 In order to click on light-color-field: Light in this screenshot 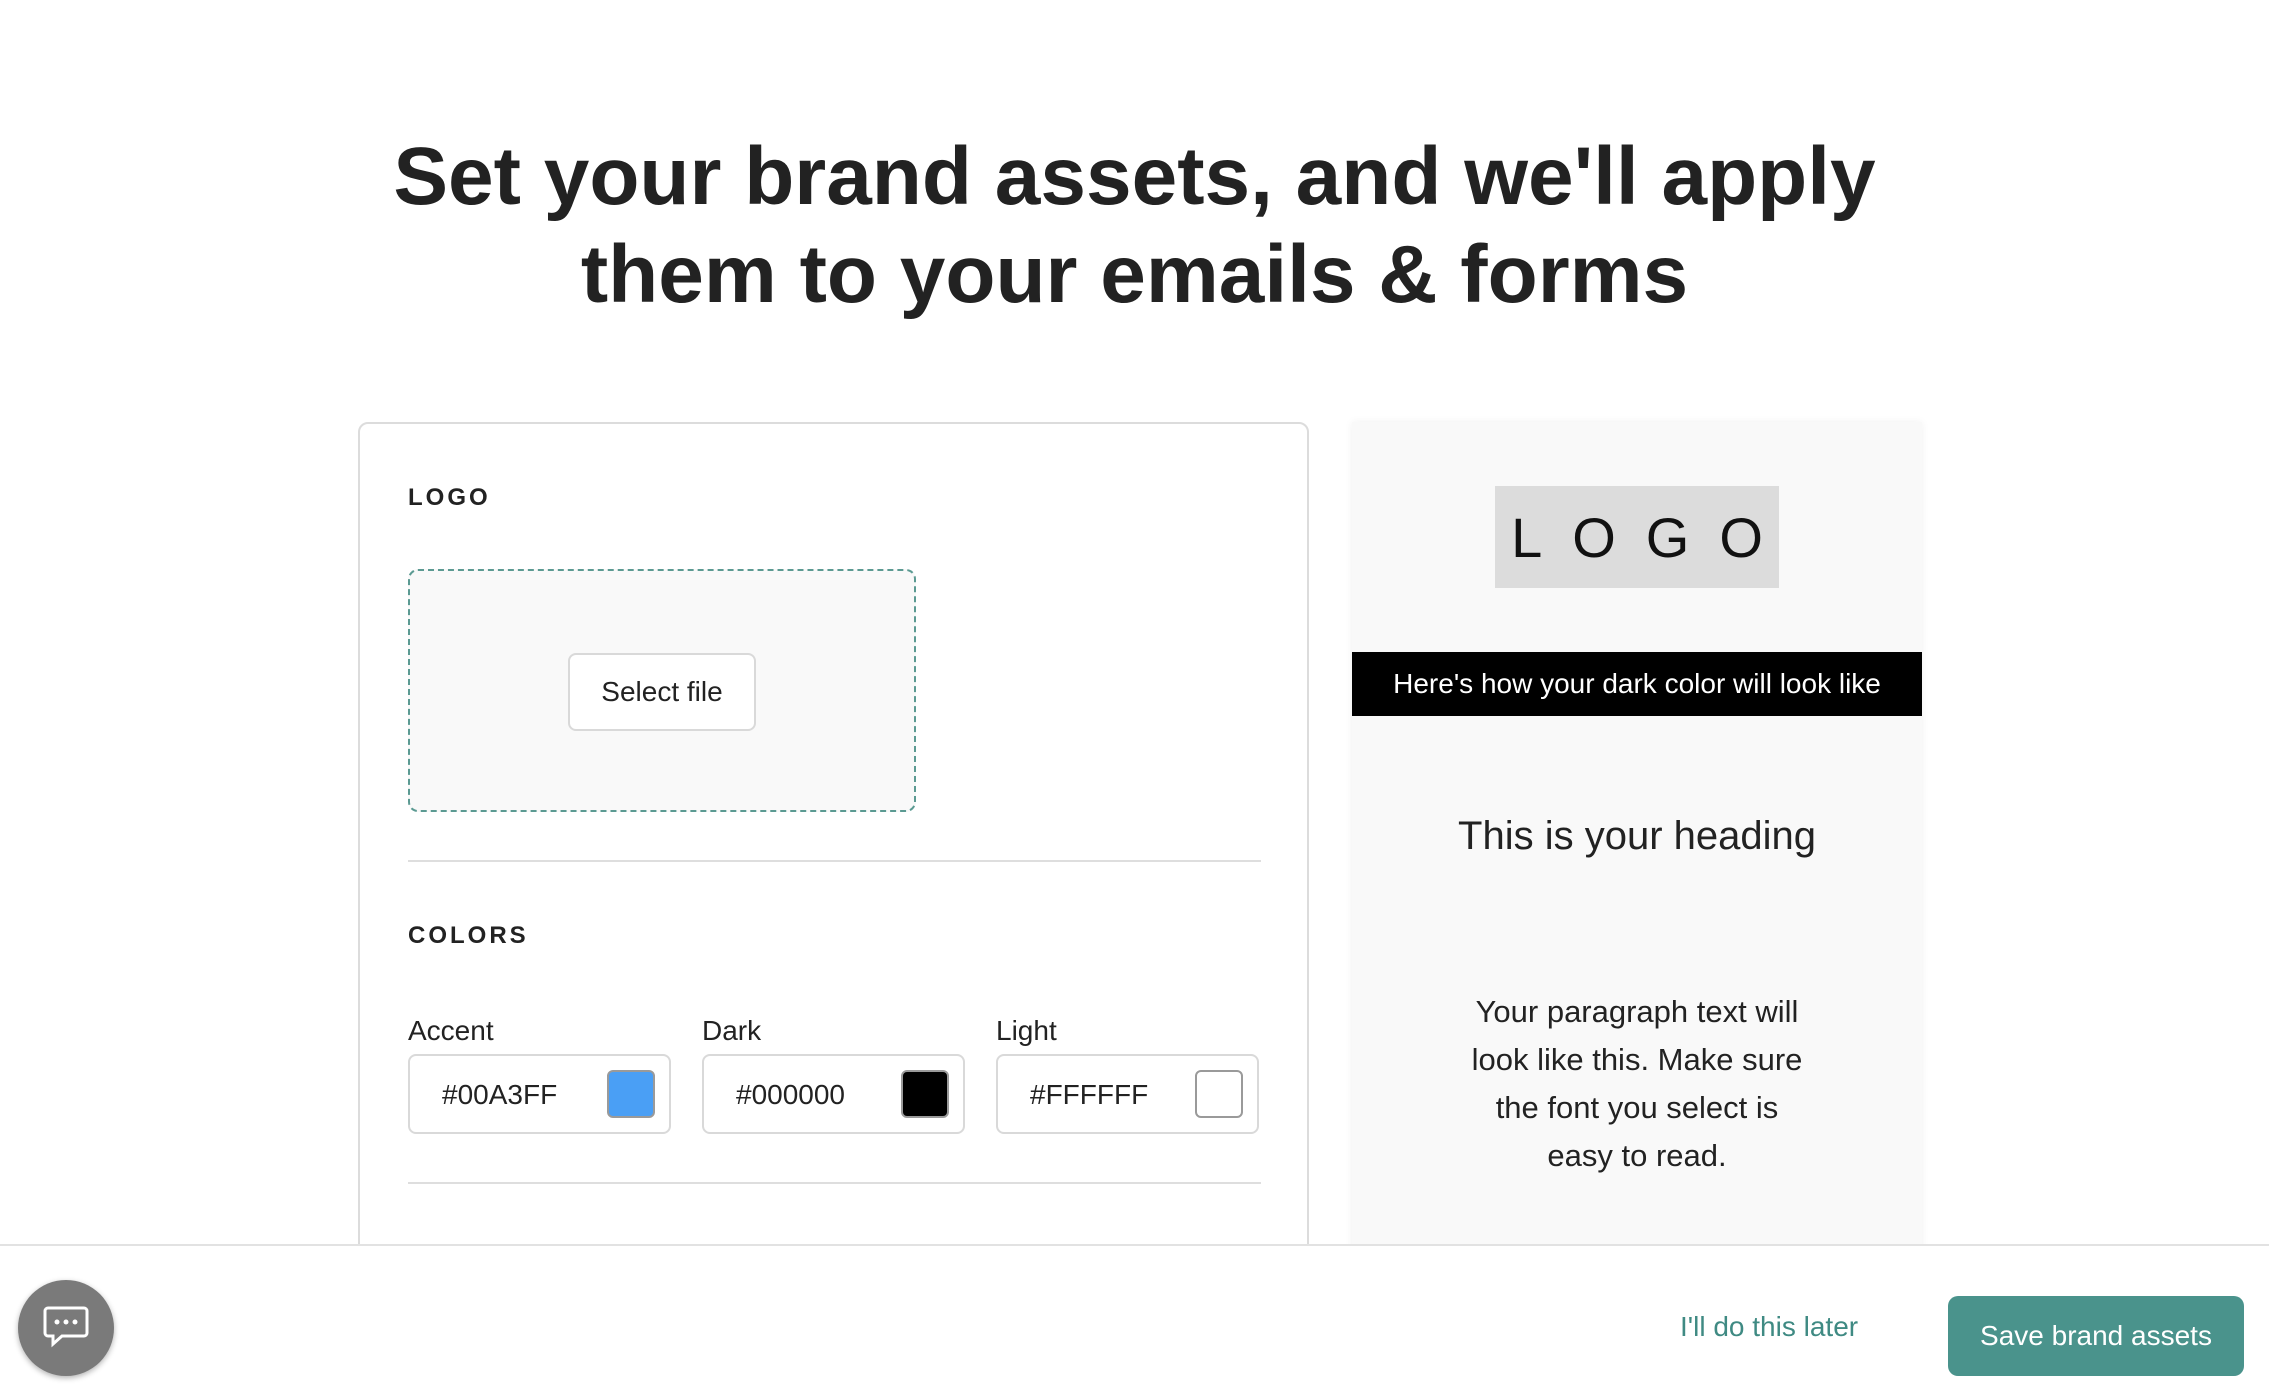, I will do `click(1127, 1073)`.